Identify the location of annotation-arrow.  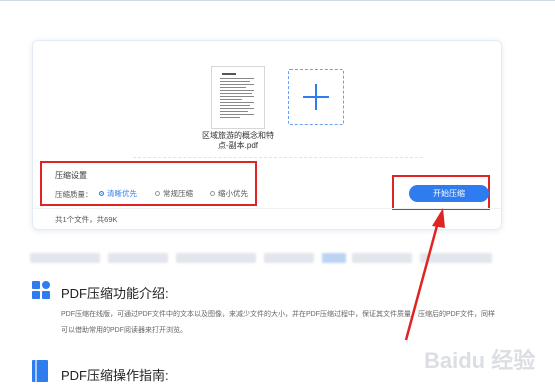
(424, 274).